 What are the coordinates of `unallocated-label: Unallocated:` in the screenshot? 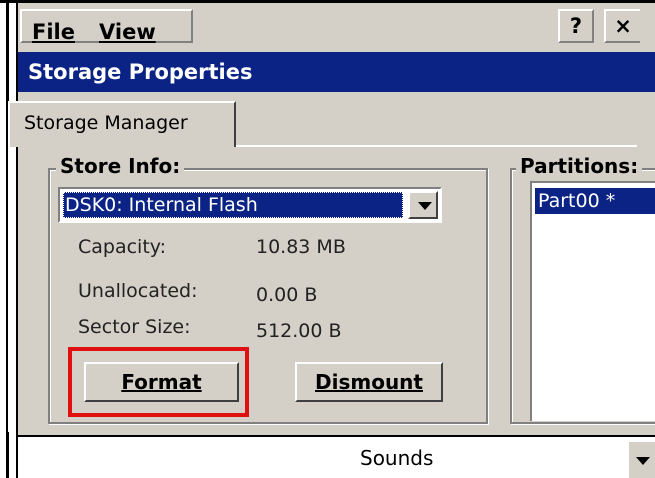 It's located at (138, 291).